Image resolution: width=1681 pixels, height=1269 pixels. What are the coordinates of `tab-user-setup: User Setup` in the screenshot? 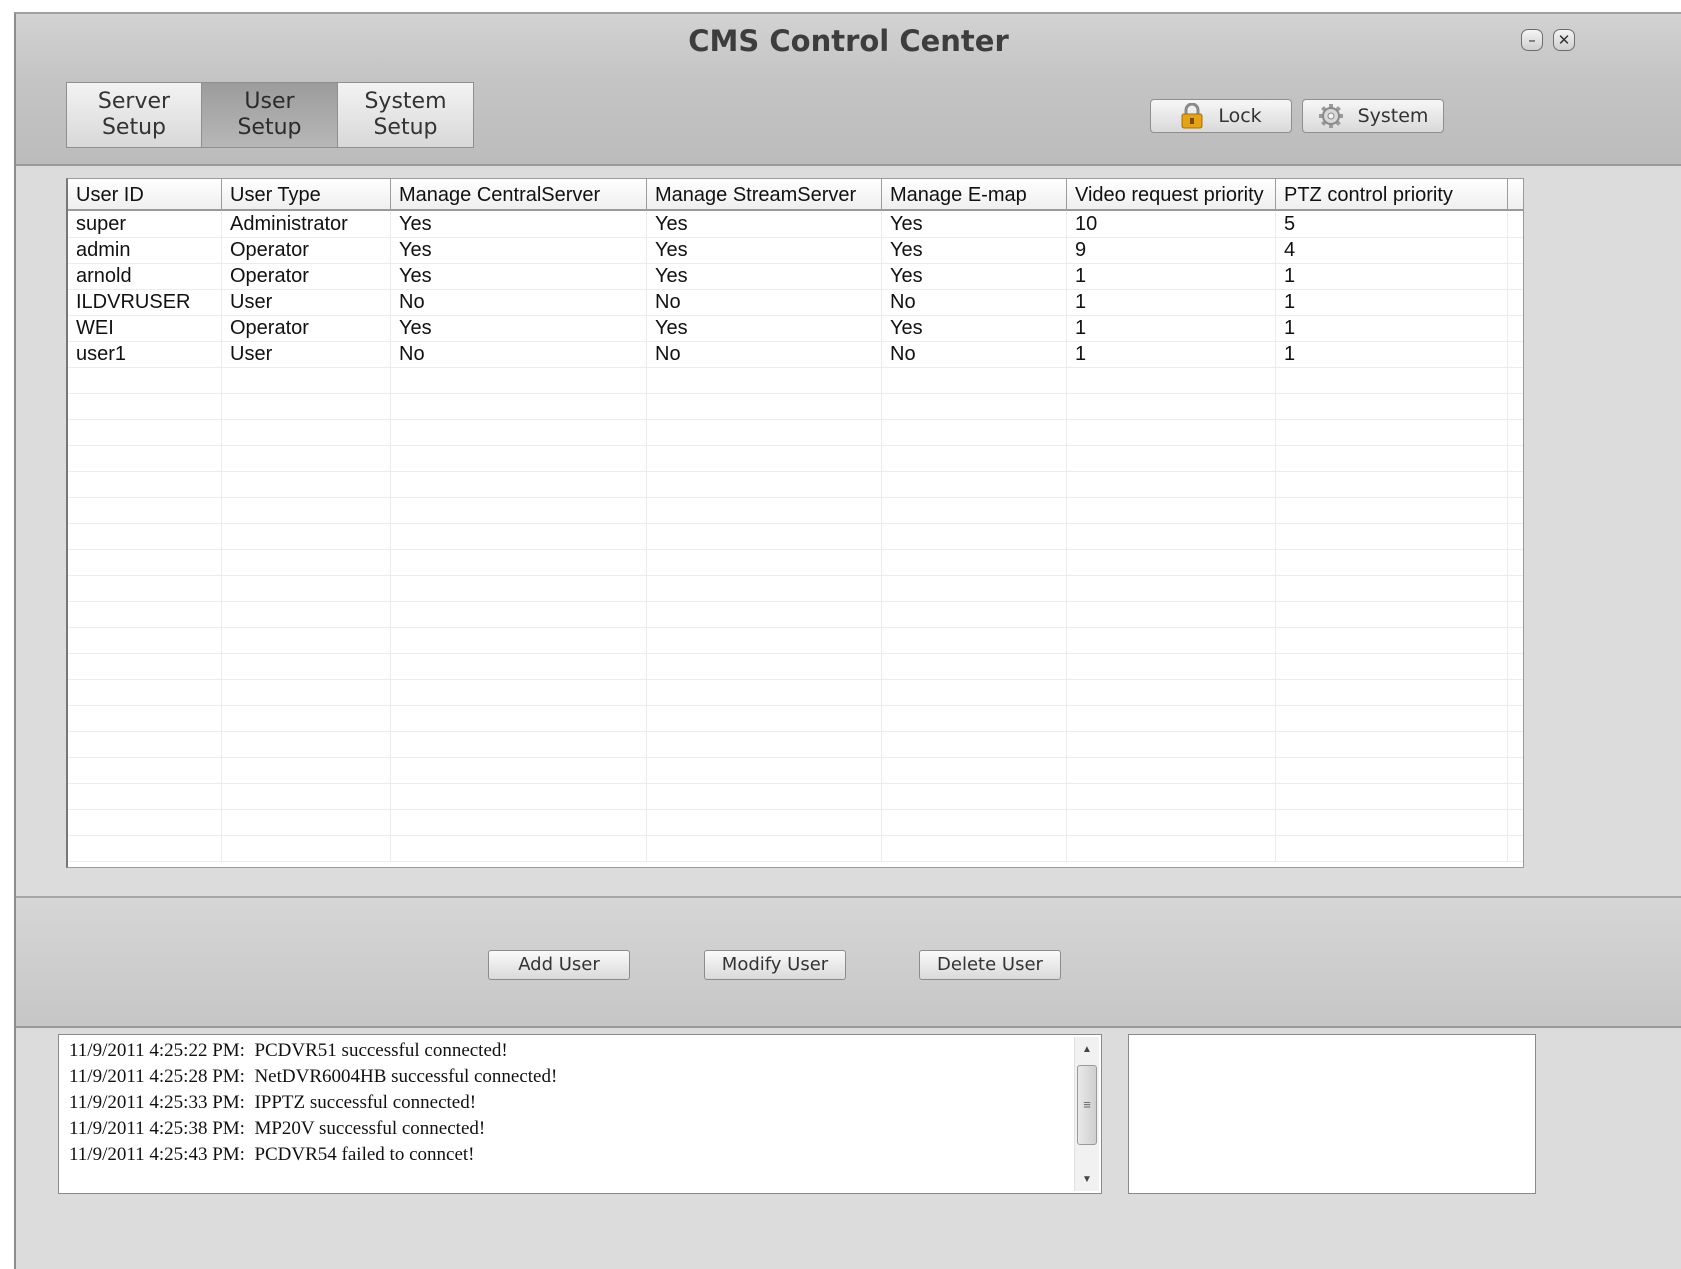 It's located at (270, 115).